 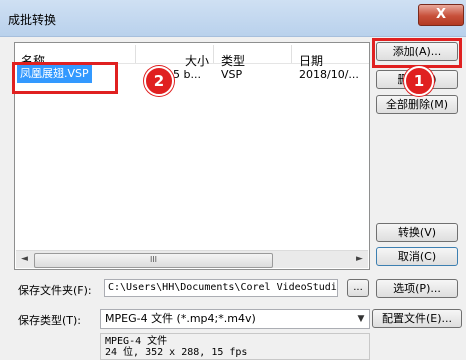 What do you see at coordinates (419, 81) in the screenshot?
I see `step-1-badge: 1` at bounding box center [419, 81].